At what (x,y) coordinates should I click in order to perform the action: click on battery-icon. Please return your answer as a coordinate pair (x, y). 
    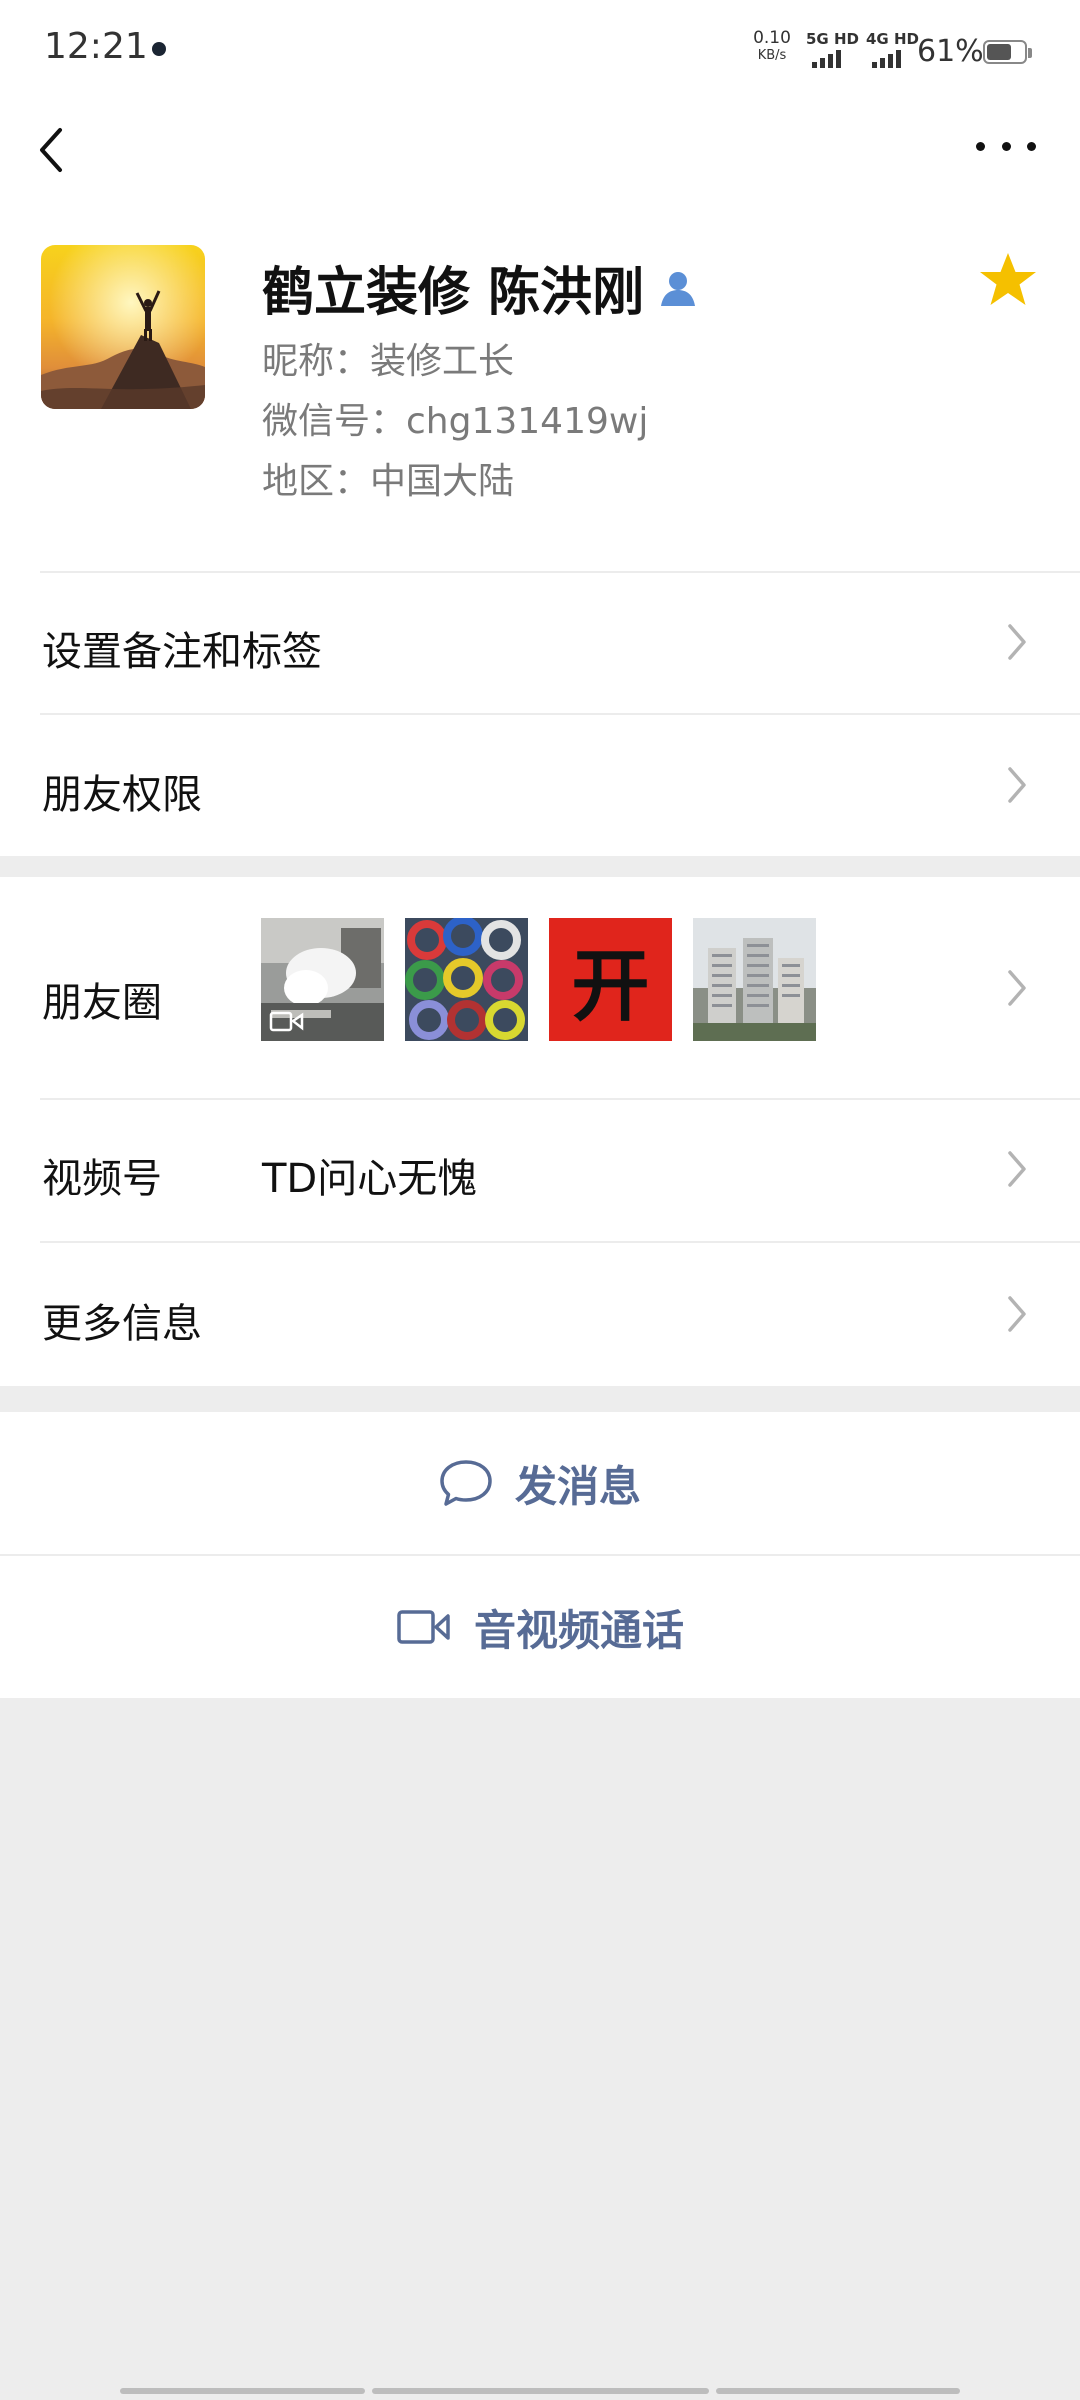
    Looking at the image, I should click on (1007, 52).